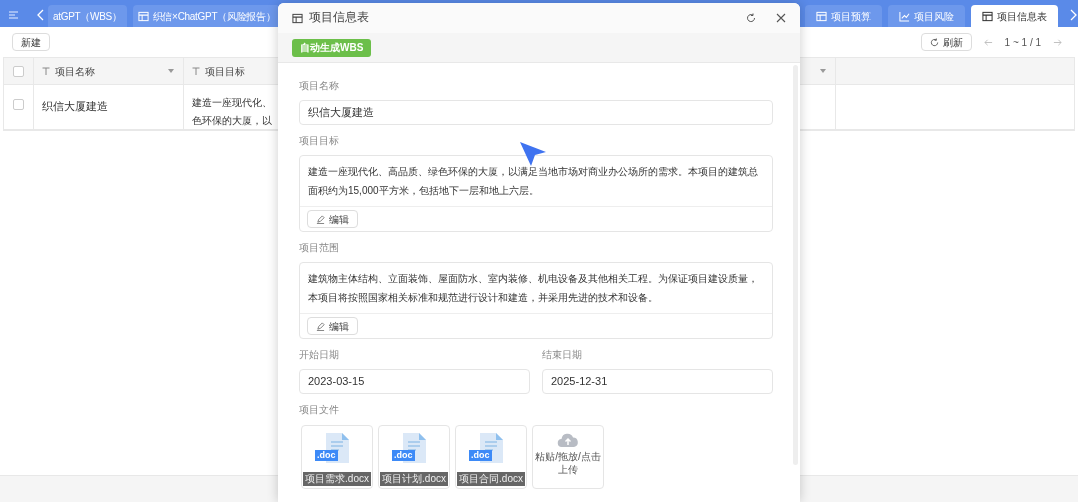  What do you see at coordinates (491, 479) in the screenshot?
I see `file-name: 项目合同.docx` at bounding box center [491, 479].